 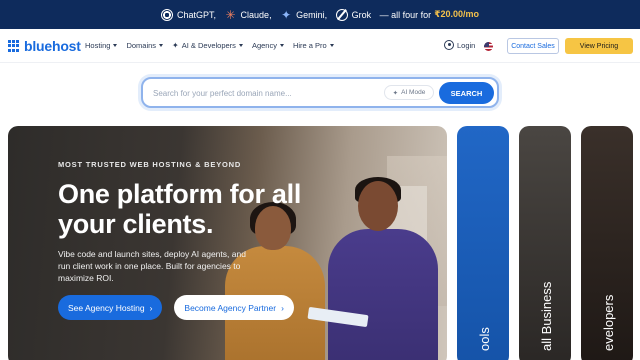 What do you see at coordinates (466, 45) in the screenshot?
I see `login-label: Login` at bounding box center [466, 45].